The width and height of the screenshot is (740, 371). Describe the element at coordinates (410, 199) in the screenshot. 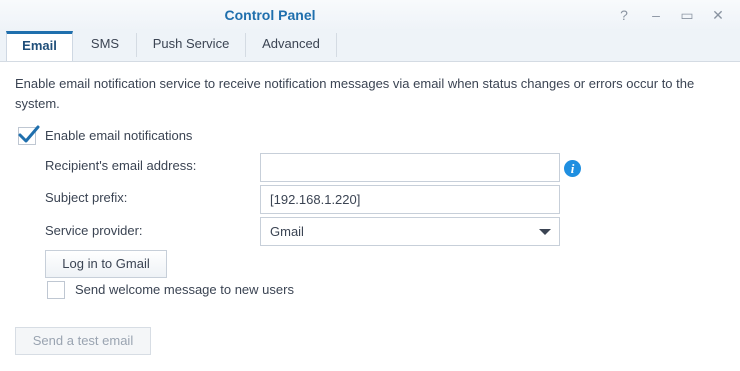

I see `subject-prefix-input: [192.168.1.220]` at that location.